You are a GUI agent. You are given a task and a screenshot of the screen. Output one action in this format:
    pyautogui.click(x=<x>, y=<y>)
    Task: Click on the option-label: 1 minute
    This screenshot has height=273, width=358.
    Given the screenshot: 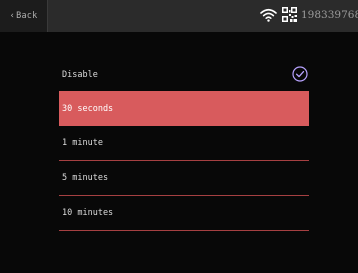 What is the action you would take?
    pyautogui.click(x=82, y=143)
    